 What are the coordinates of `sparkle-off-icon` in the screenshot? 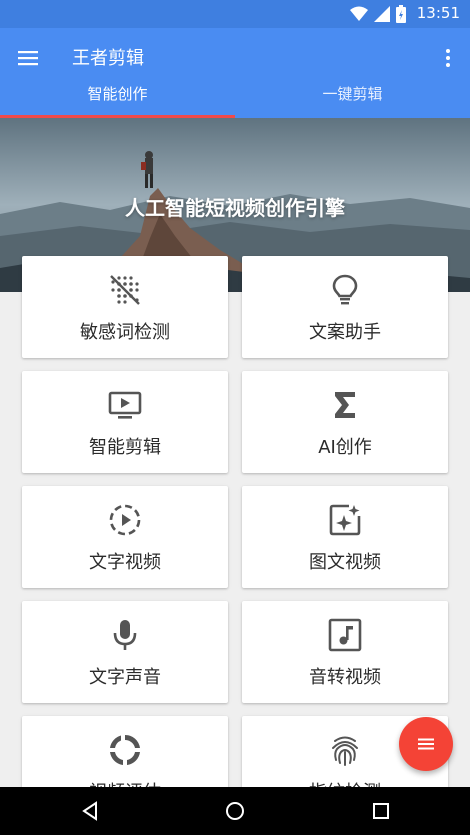 It's located at (125, 290).